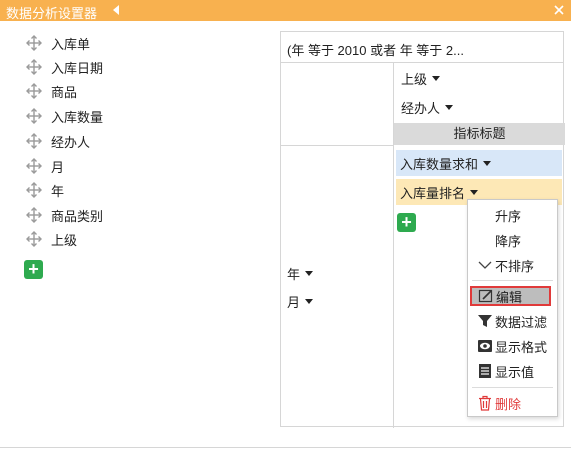 The height and width of the screenshot is (452, 571). I want to click on dim-label: 经办人, so click(421, 108).